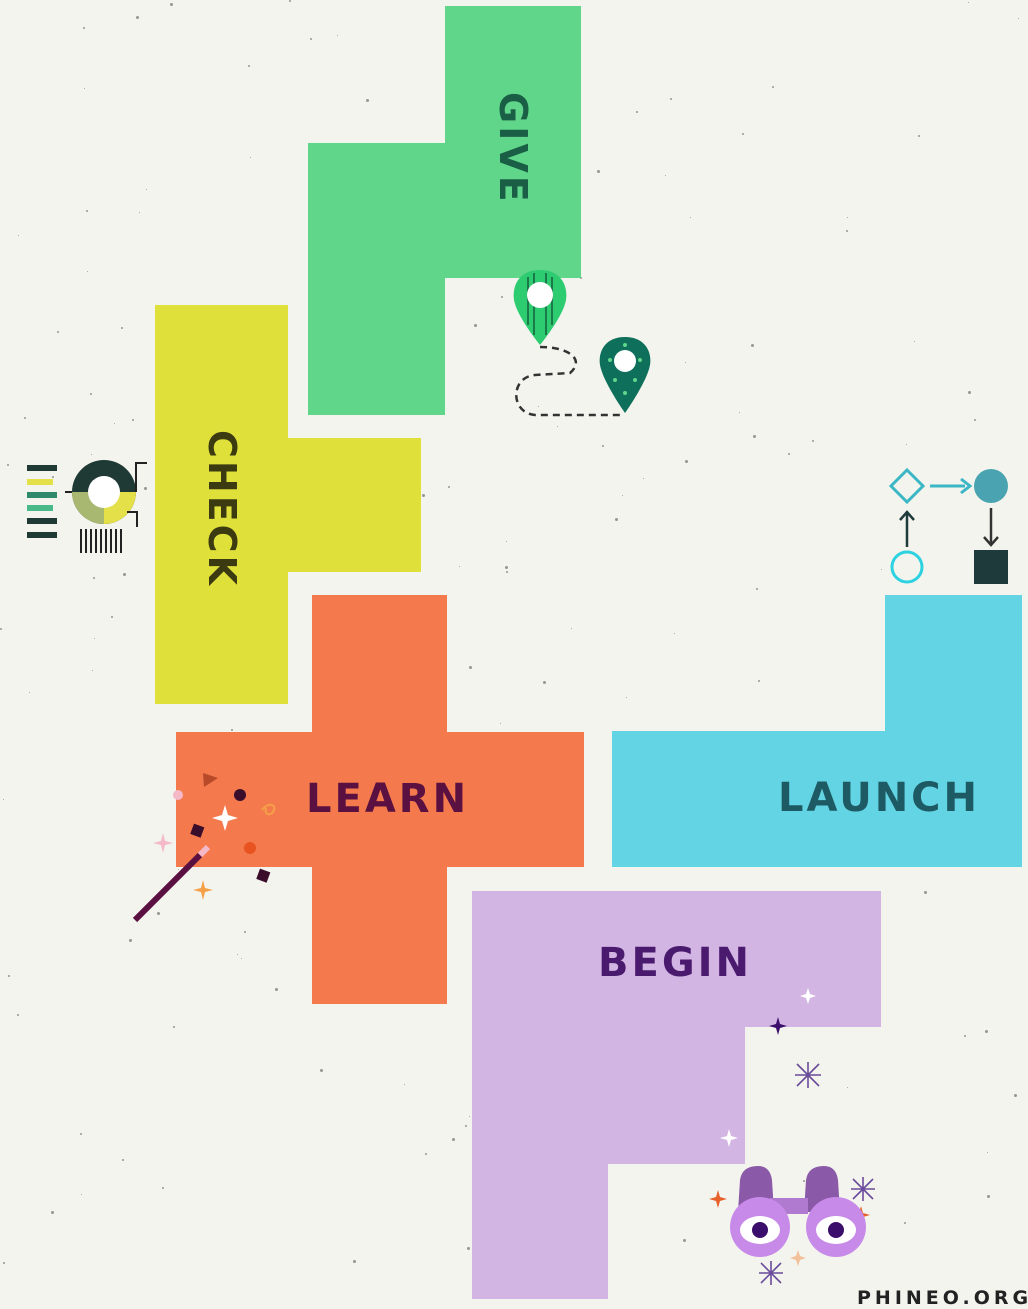 The height and width of the screenshot is (1309, 1028). What do you see at coordinates (675, 963) in the screenshot?
I see `begin-label: BEGIN` at bounding box center [675, 963].